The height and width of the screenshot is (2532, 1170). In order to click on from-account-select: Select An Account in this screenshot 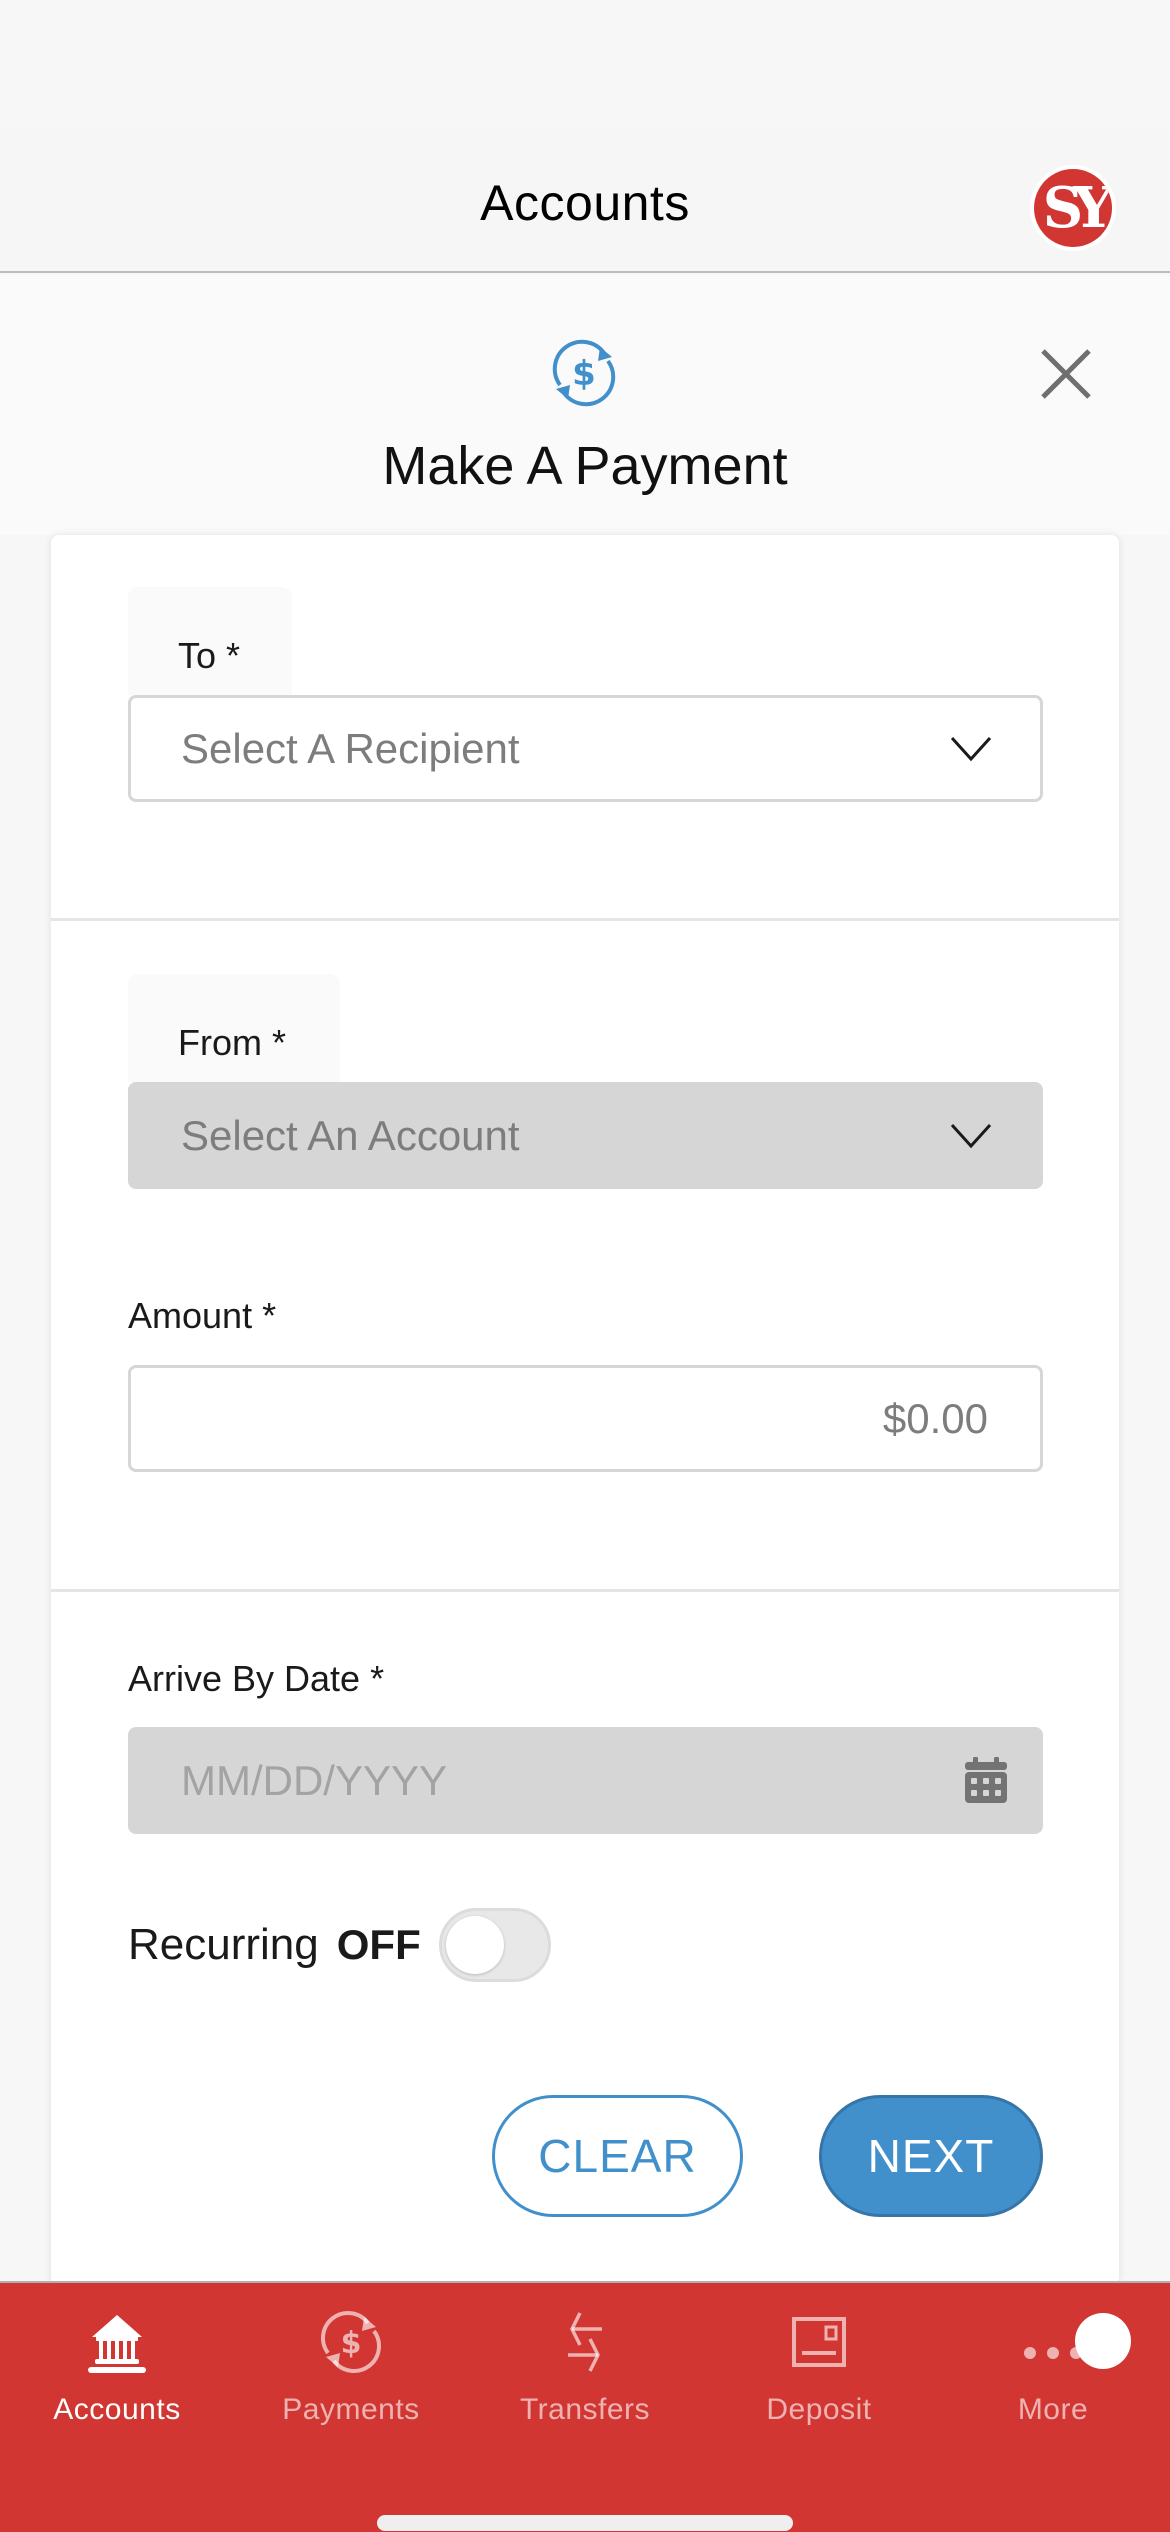, I will do `click(585, 1135)`.